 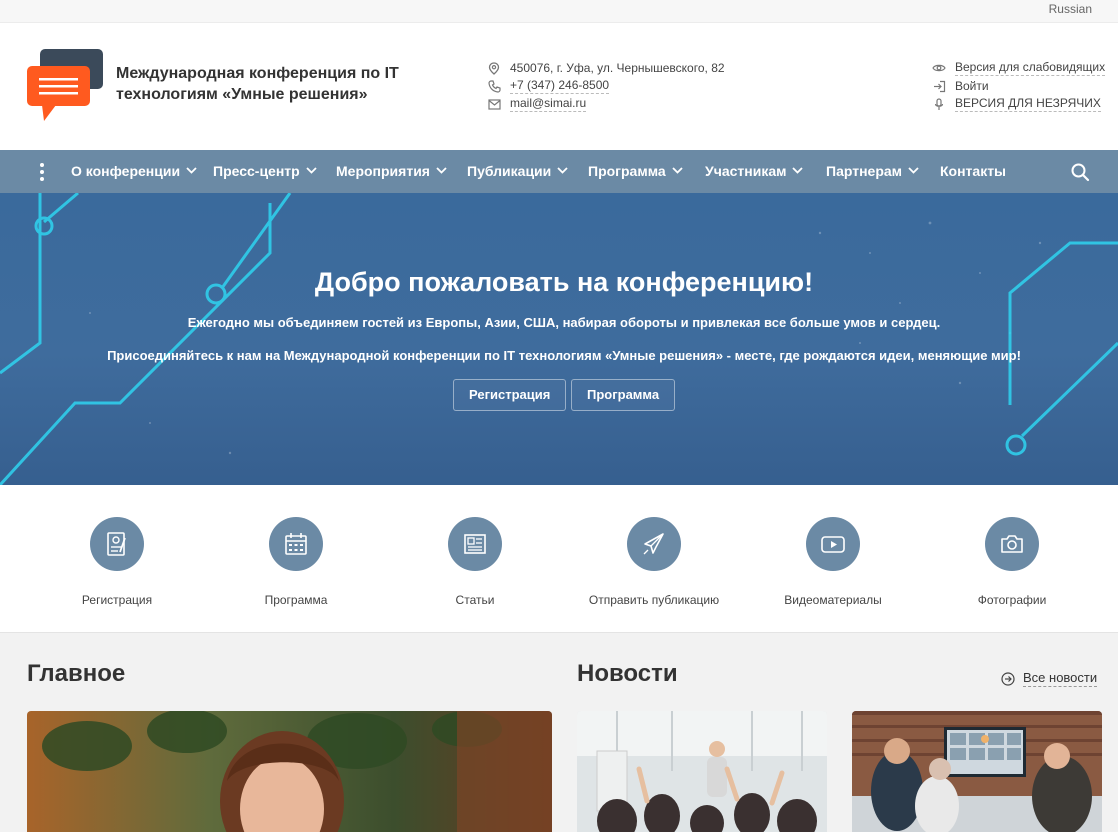 I want to click on search-icon, so click(x=1080, y=172).